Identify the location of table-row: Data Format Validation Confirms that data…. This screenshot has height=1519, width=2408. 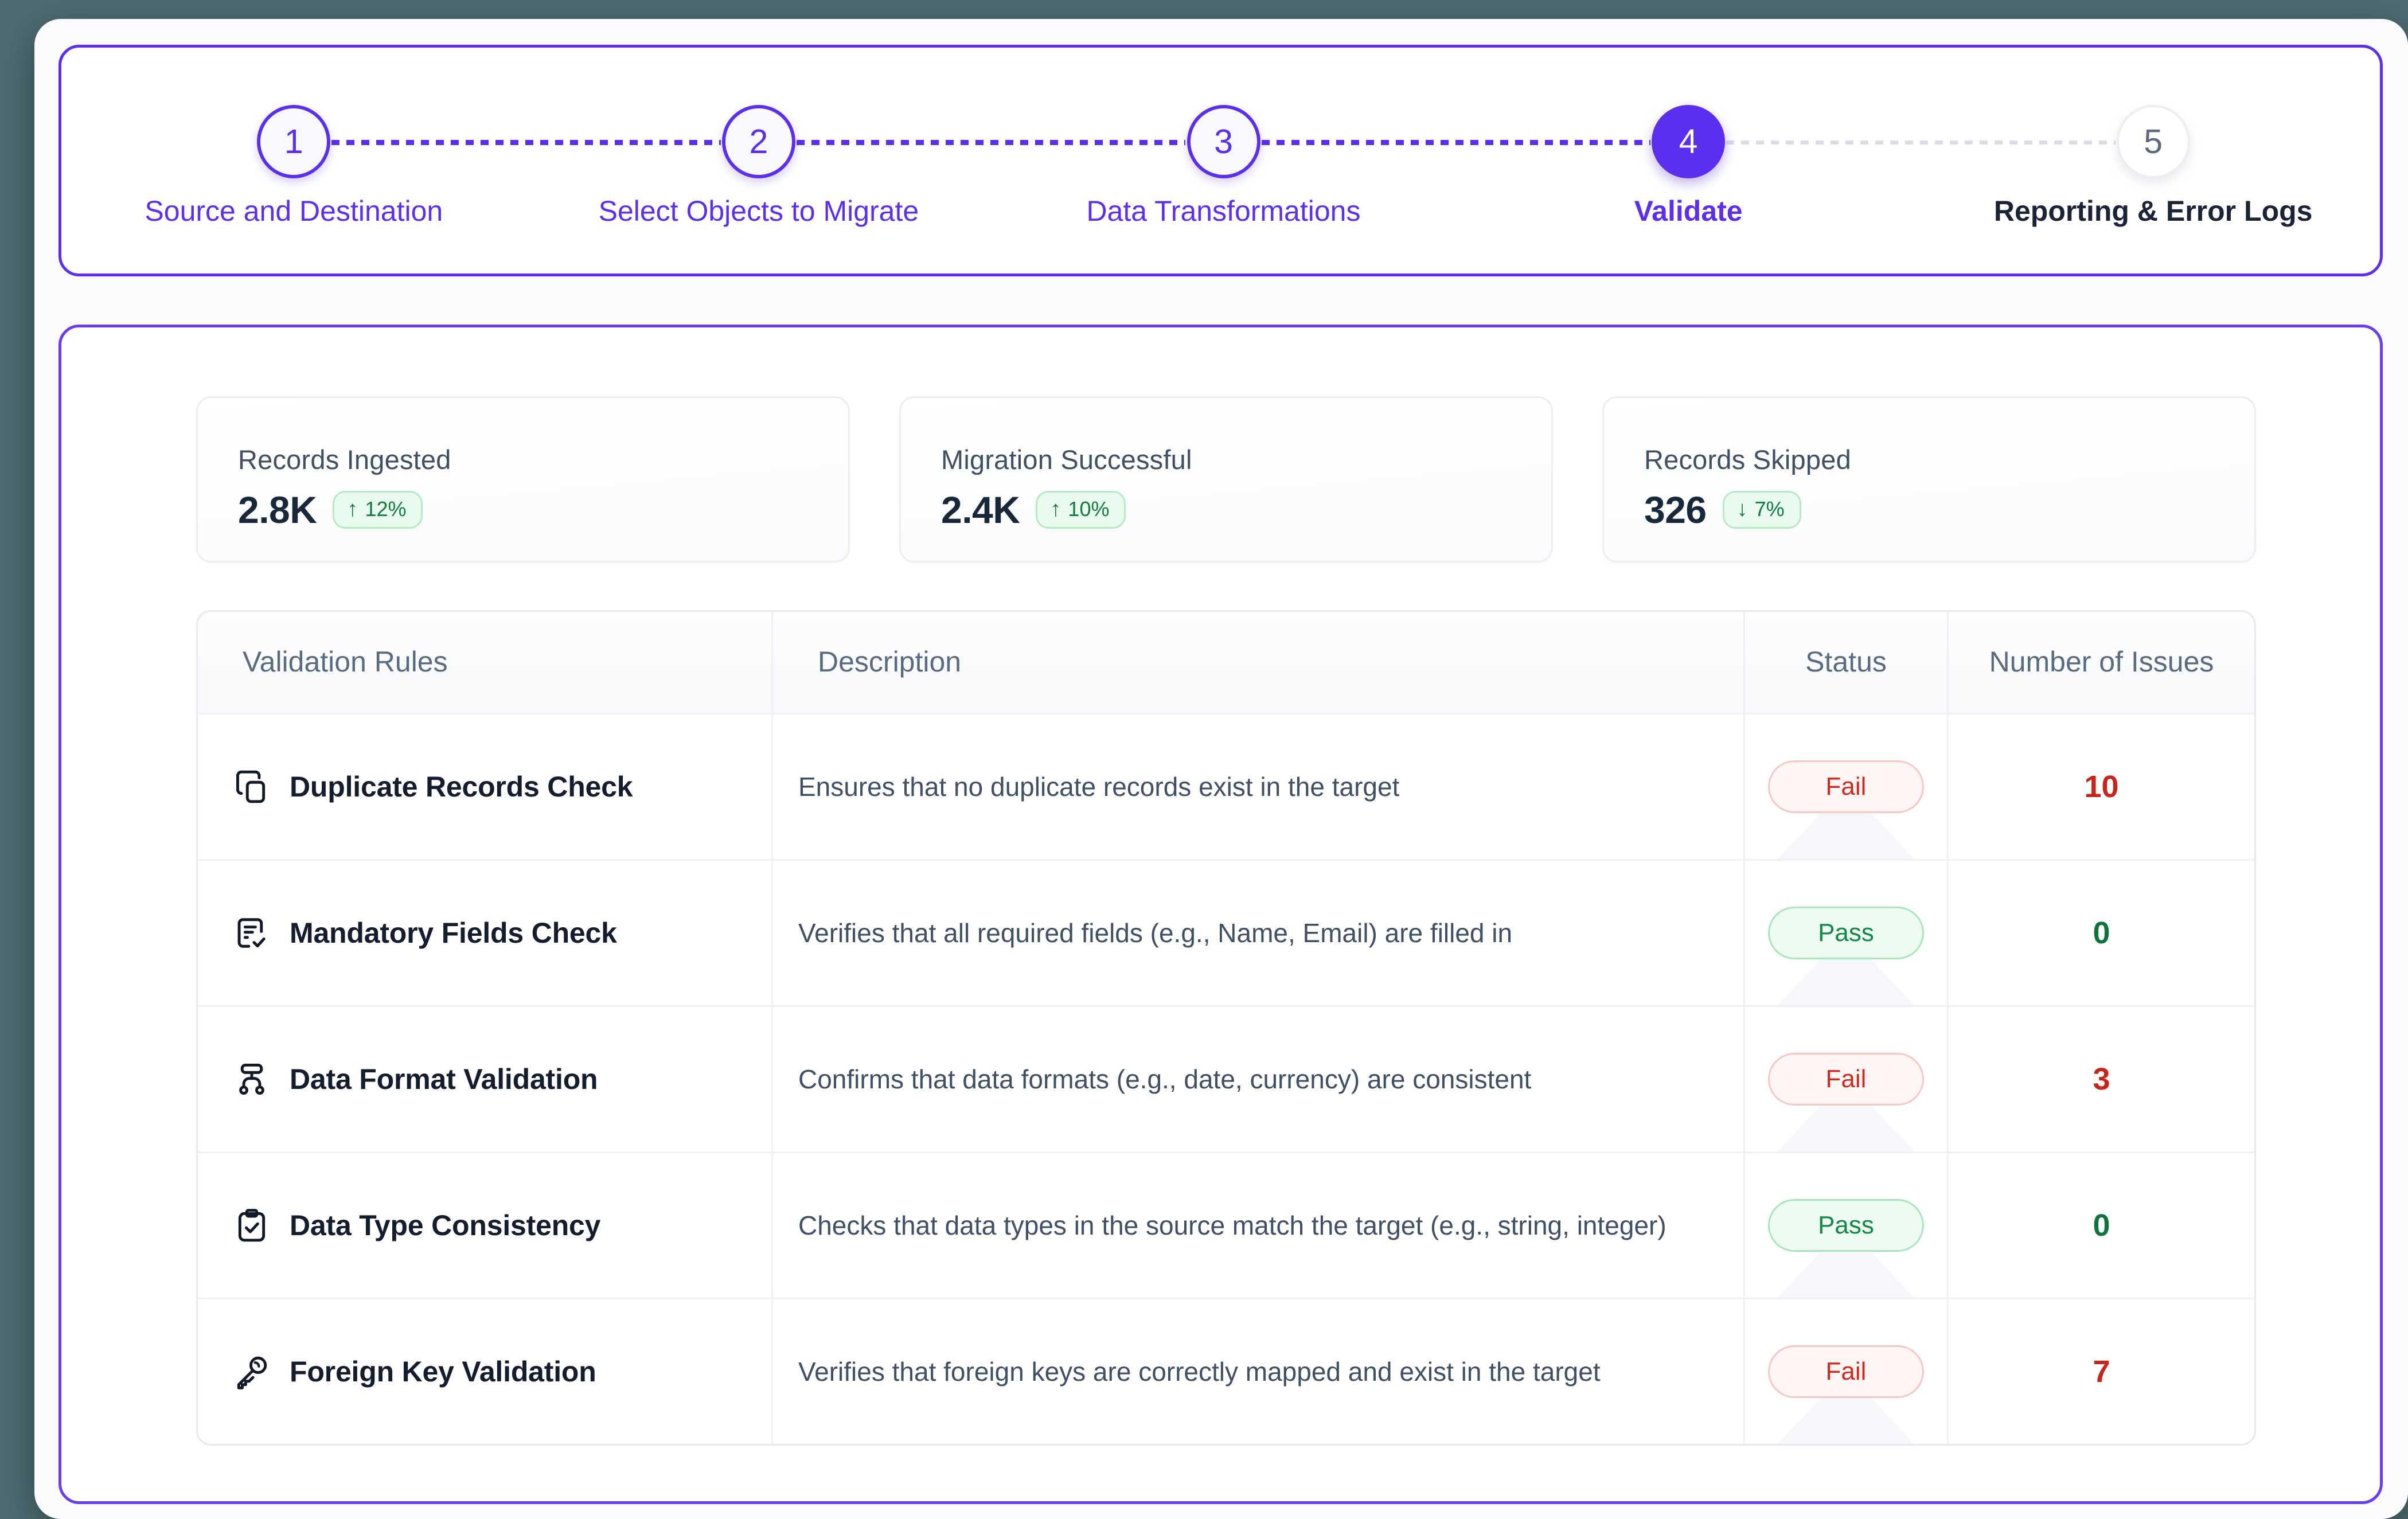
(1226, 1080).